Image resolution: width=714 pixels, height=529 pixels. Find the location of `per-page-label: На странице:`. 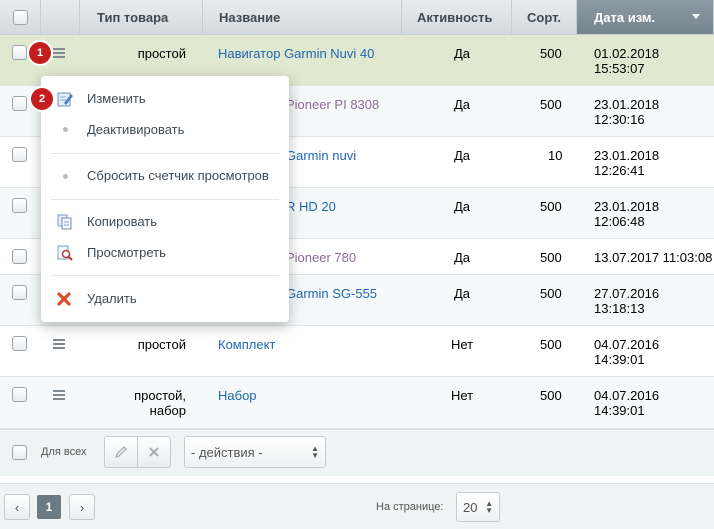

per-page-label: На странице: is located at coordinates (410, 507).